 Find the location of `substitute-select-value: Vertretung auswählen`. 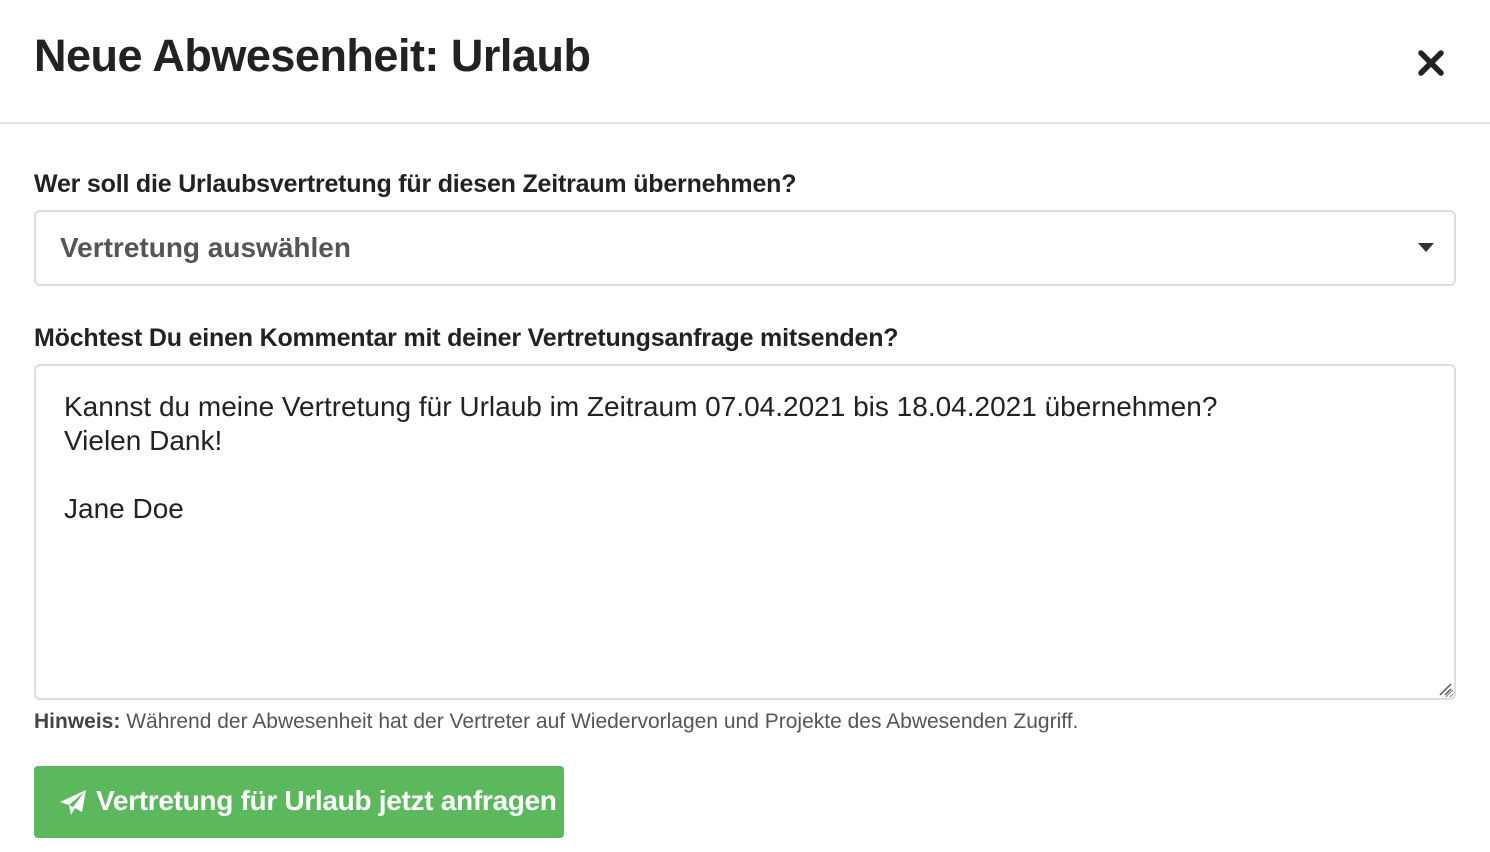

substitute-select-value: Vertretung auswählen is located at coordinates (205, 247).